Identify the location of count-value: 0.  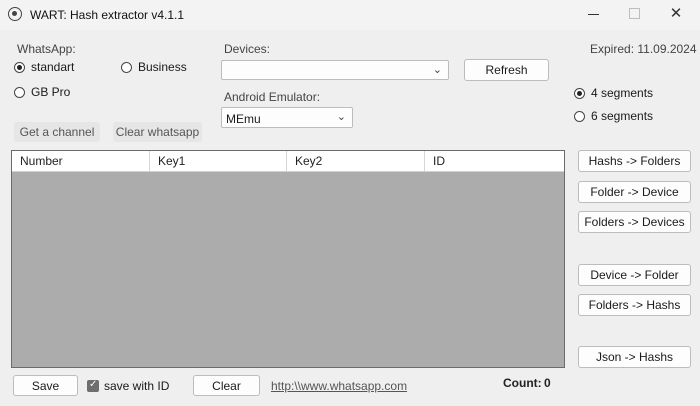
(547, 383).